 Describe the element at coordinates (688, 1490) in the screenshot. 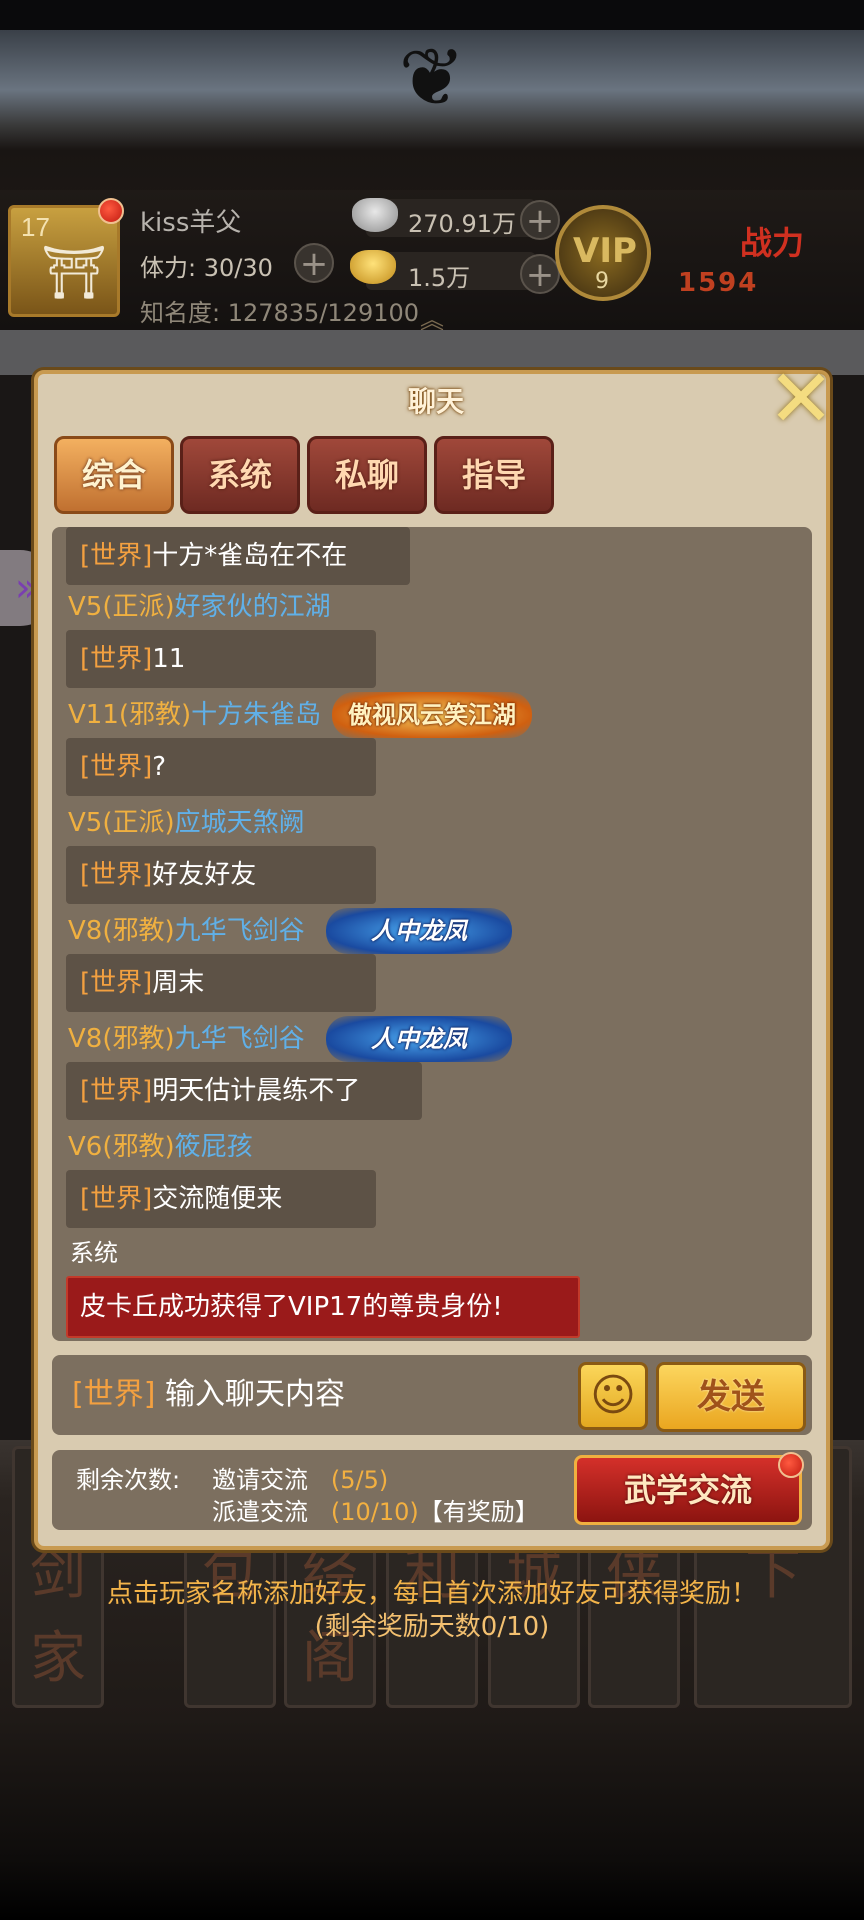

I see `martial-exchange-button: 武学交流` at that location.